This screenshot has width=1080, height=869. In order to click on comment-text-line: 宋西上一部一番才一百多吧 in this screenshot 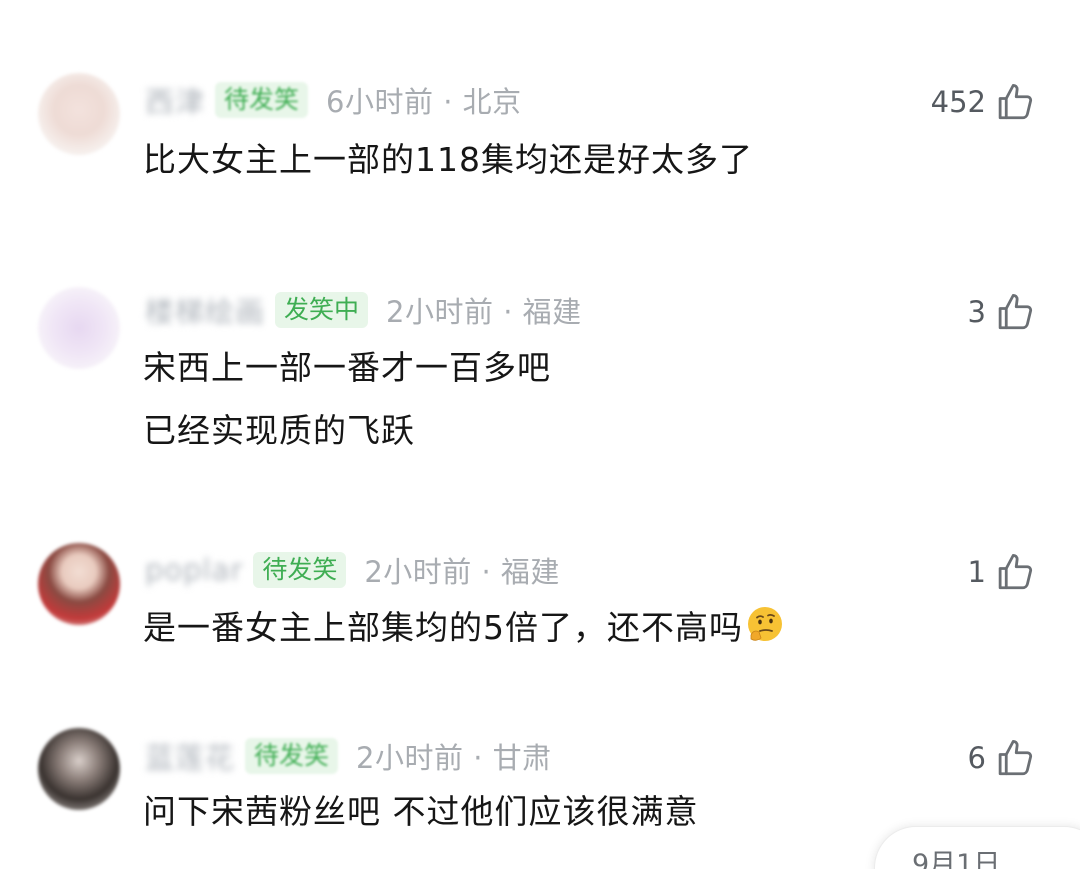, I will do `click(347, 367)`.